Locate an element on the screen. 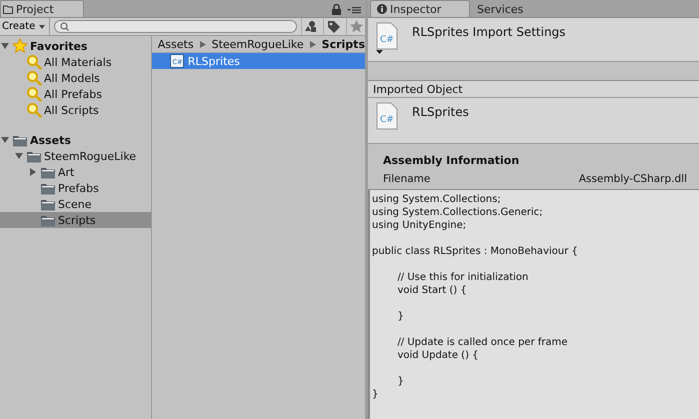  tree-item: All Materials is located at coordinates (75, 62).